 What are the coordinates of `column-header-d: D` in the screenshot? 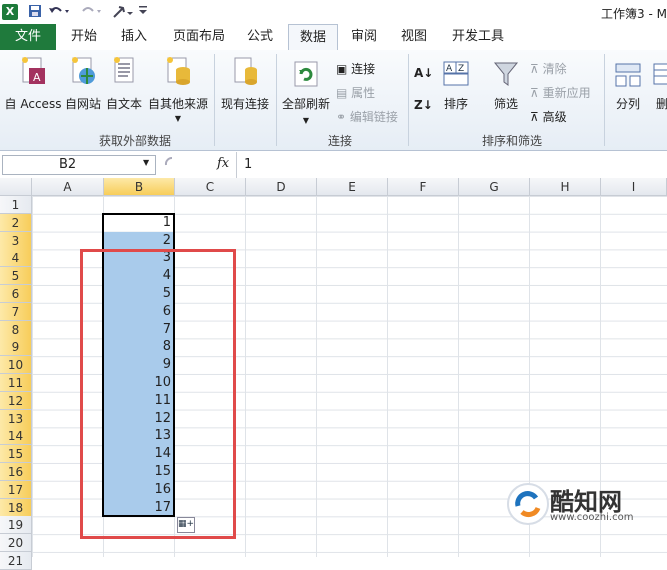 It's located at (281, 187).